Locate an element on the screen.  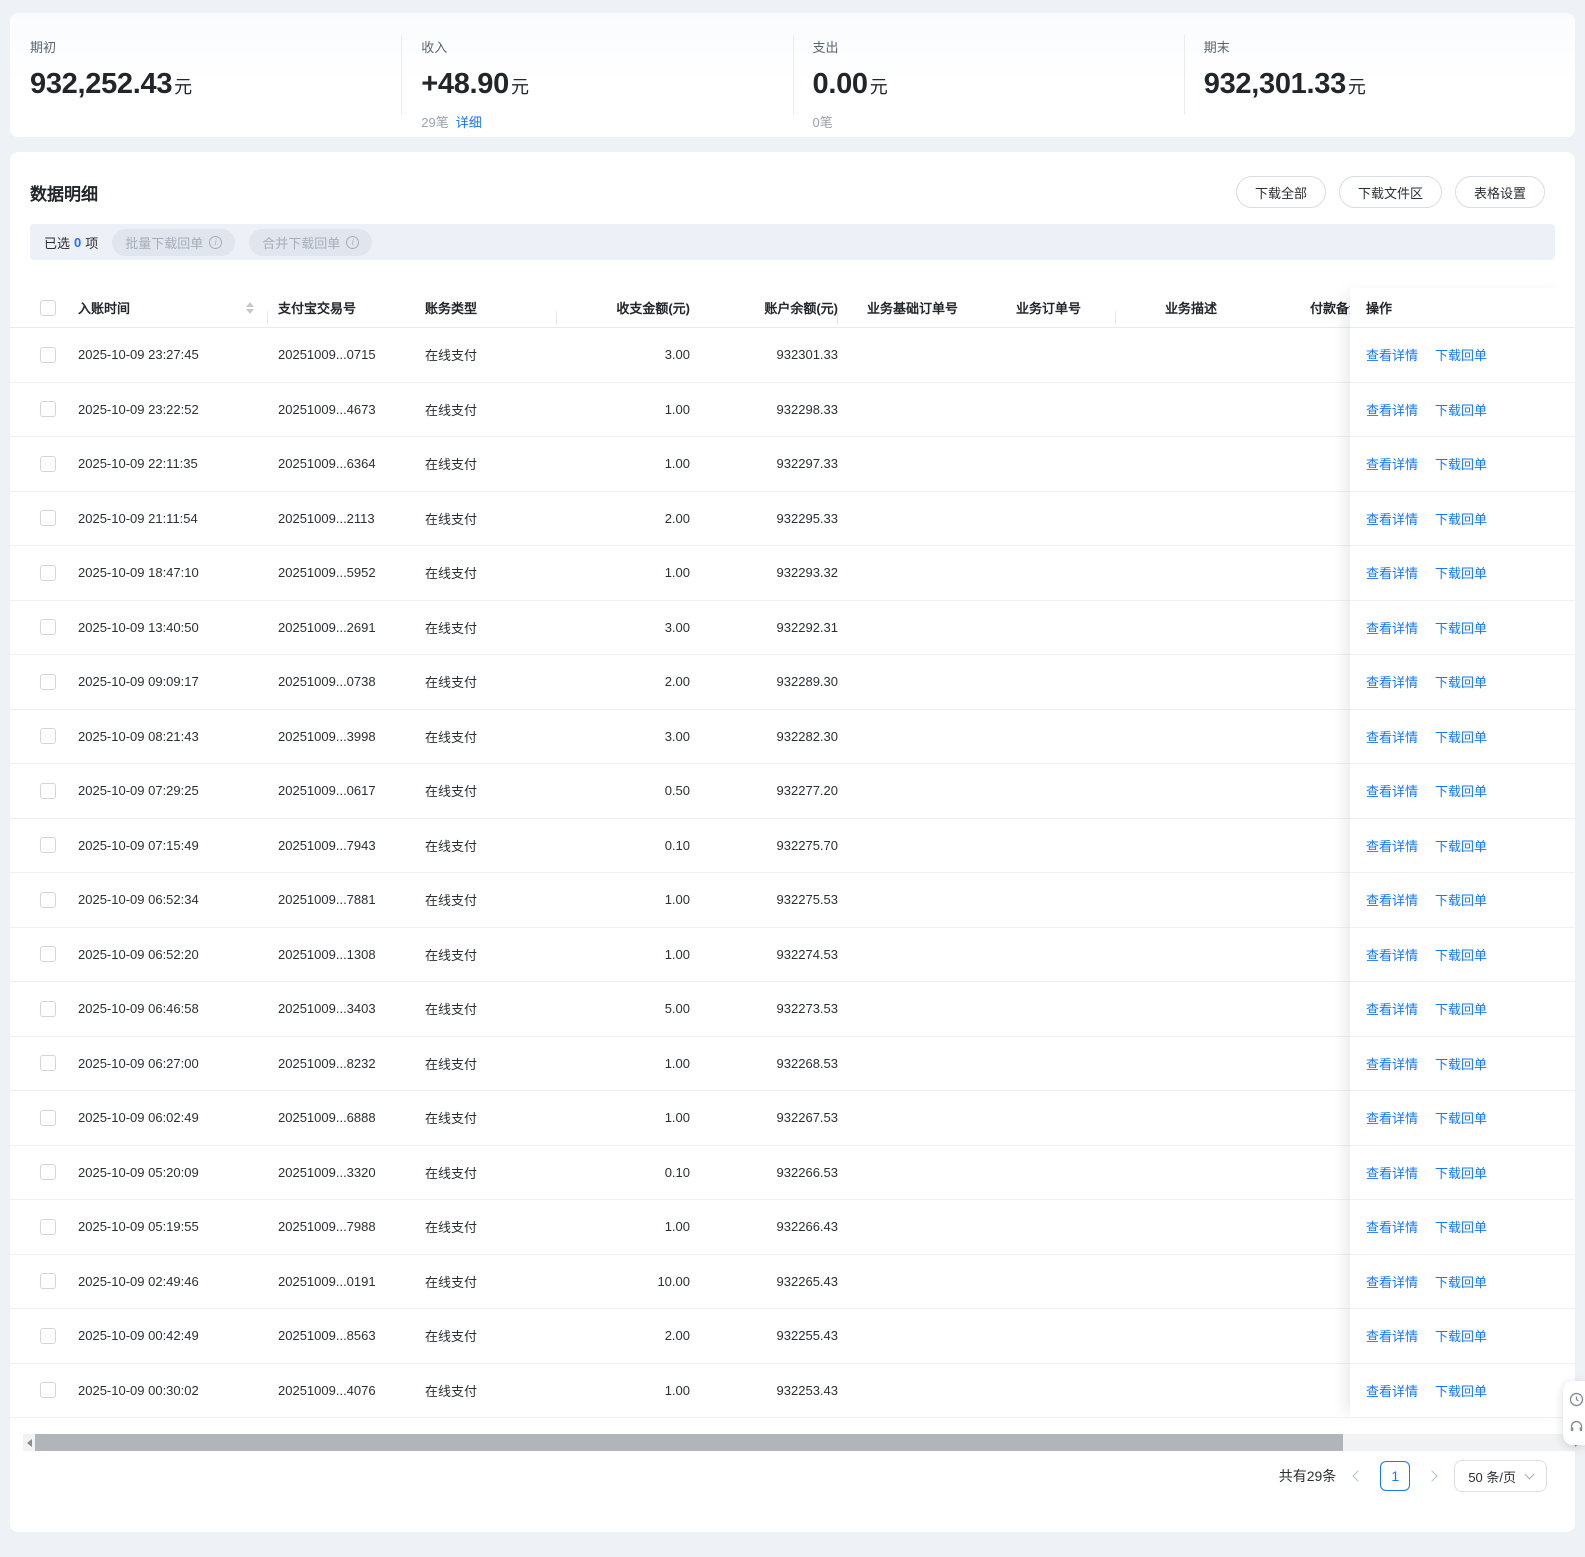
batch-download-button: 批量下载回单 i is located at coordinates (174, 242).